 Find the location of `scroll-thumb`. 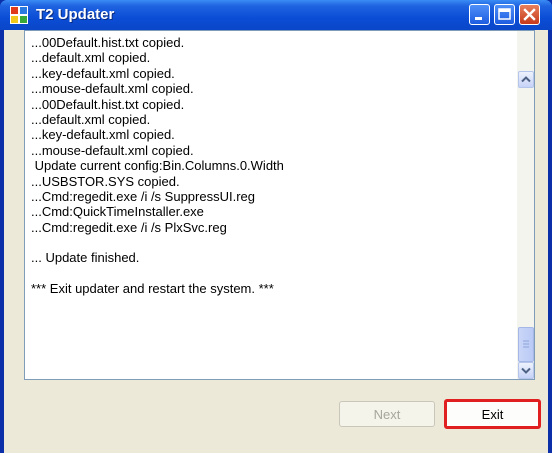

scroll-thumb is located at coordinates (526, 344).